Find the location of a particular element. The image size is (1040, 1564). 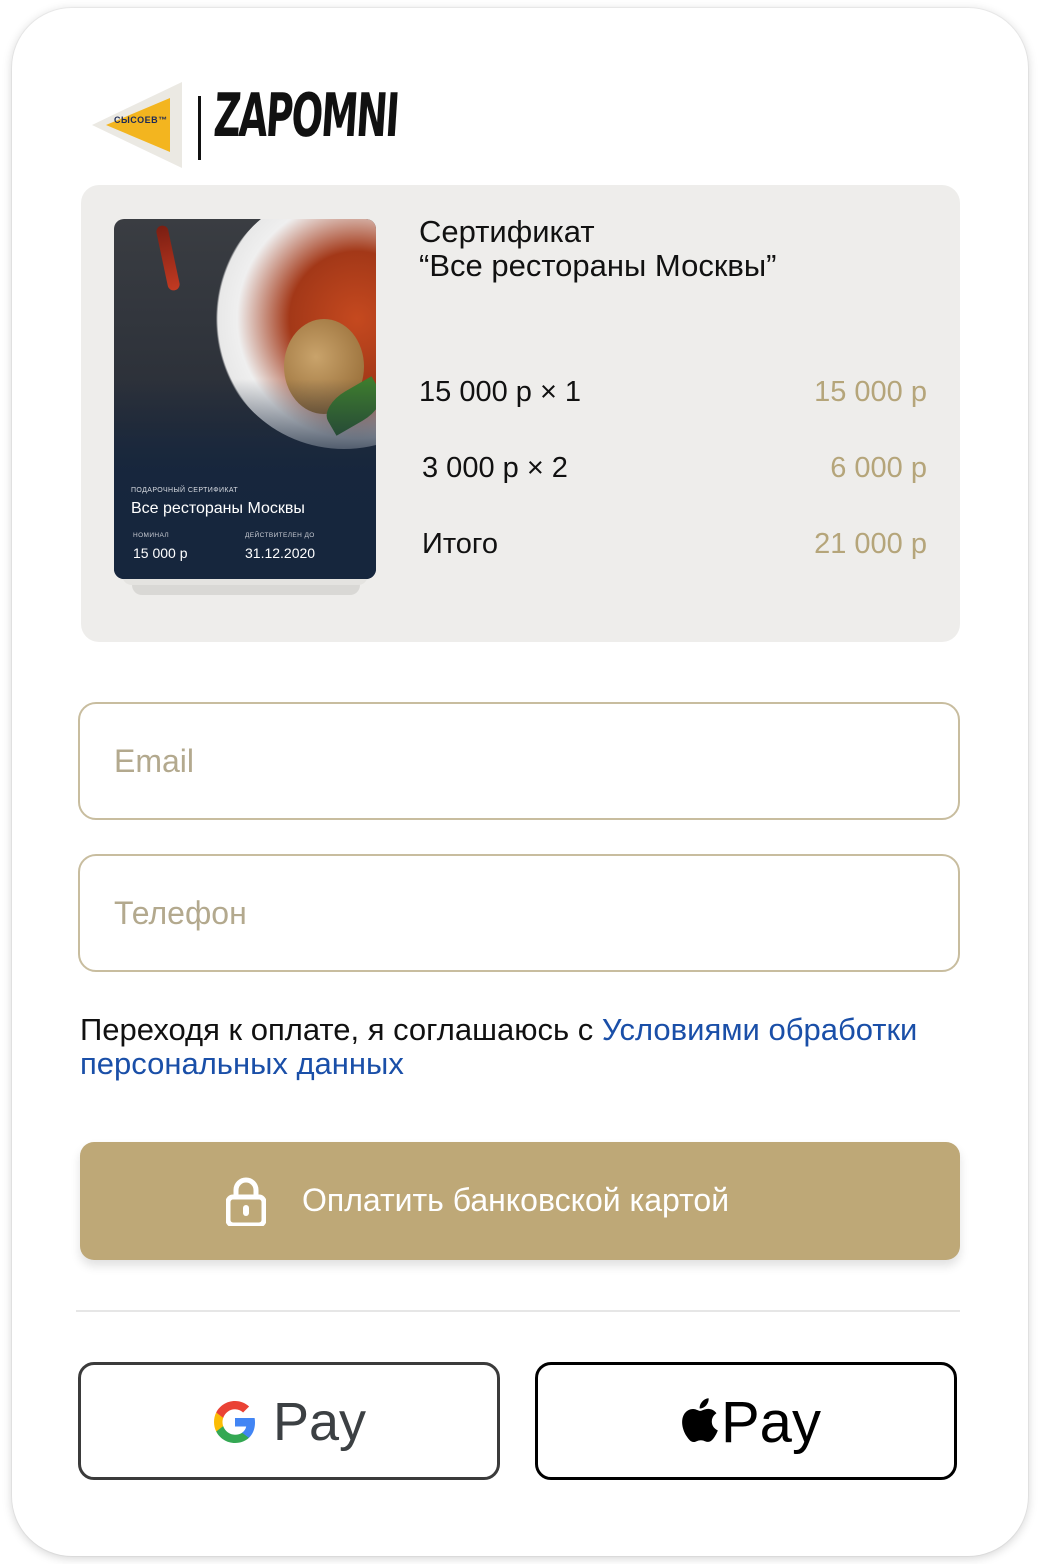

total-label: Итого is located at coordinates (460, 544).